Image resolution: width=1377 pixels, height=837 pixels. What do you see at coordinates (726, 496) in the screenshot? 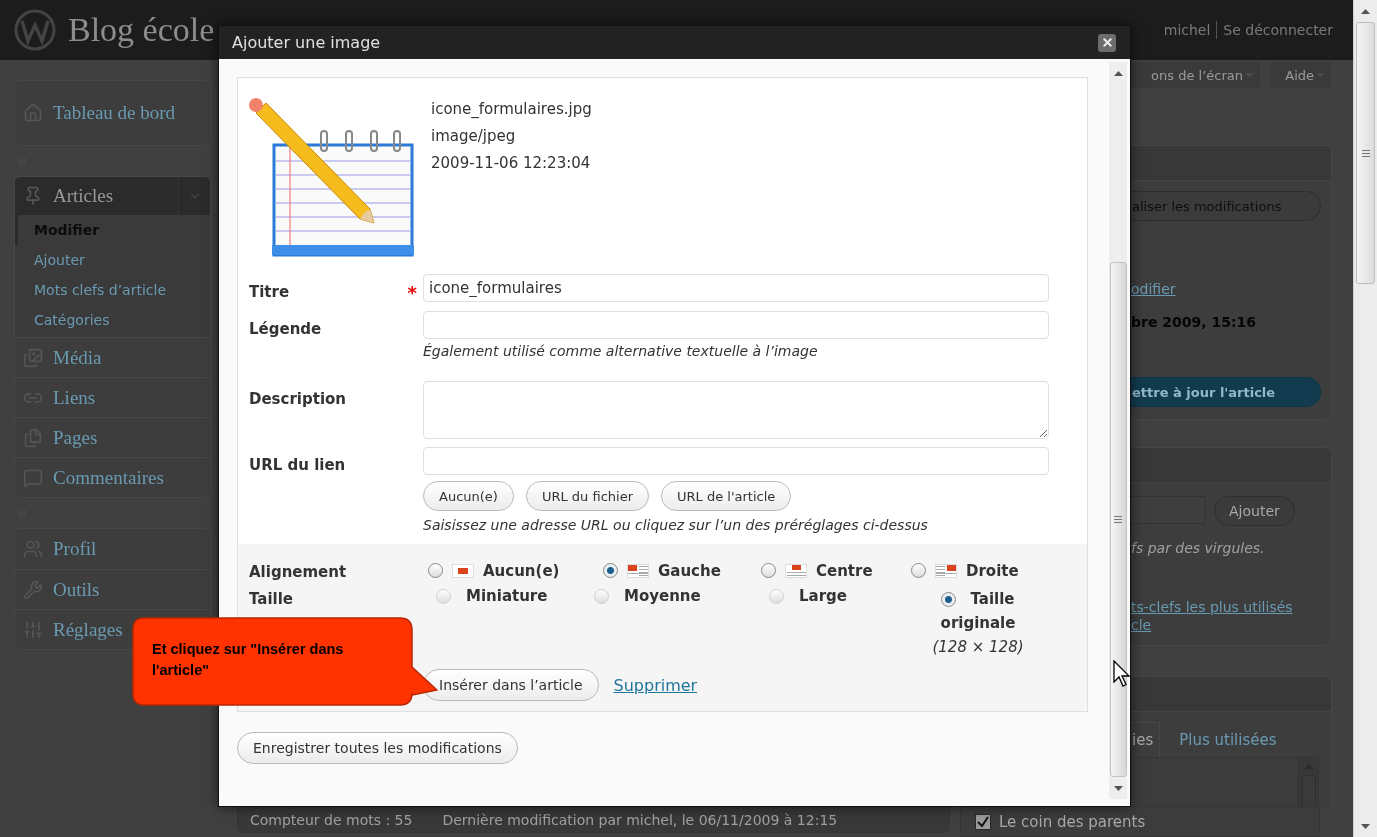
I see `url-preset-button: URL de l'article` at bounding box center [726, 496].